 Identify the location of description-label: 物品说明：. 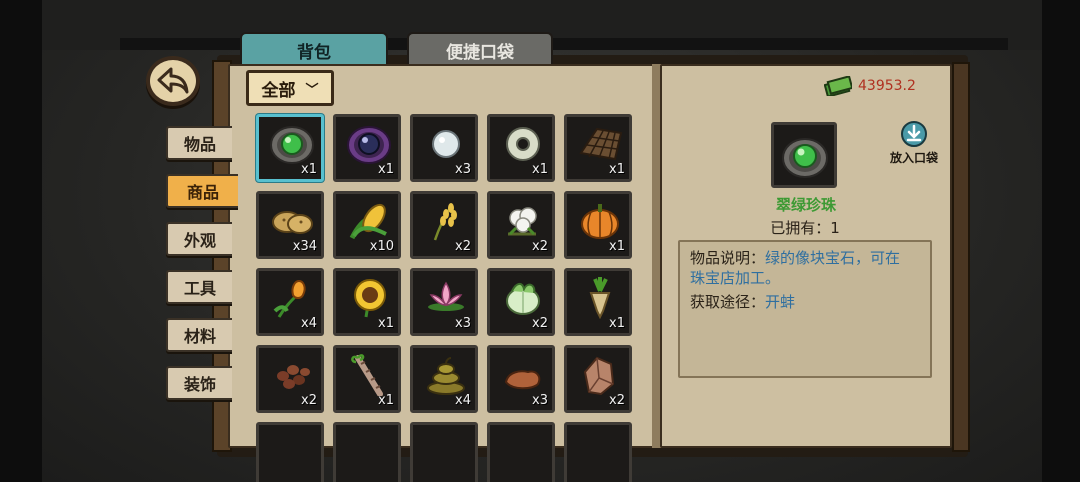
(728, 258).